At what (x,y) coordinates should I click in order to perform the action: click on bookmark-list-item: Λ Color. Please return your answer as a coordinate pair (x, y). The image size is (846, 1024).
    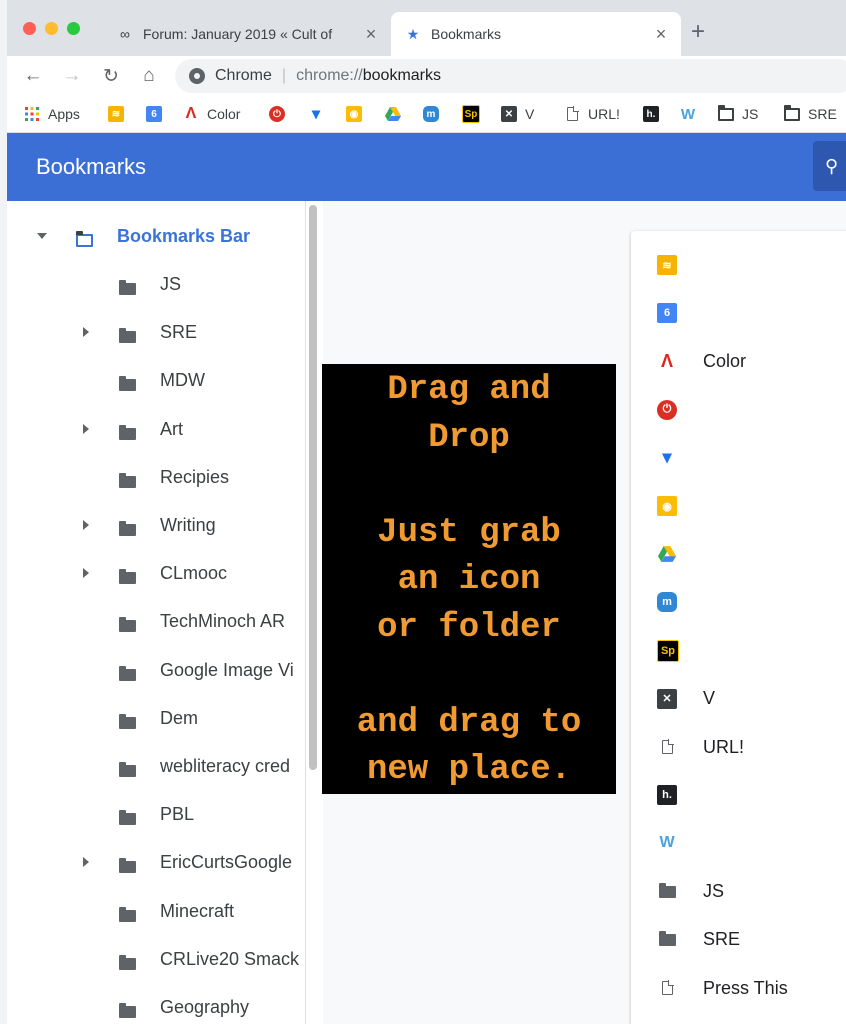
    Looking at the image, I should click on (738, 361).